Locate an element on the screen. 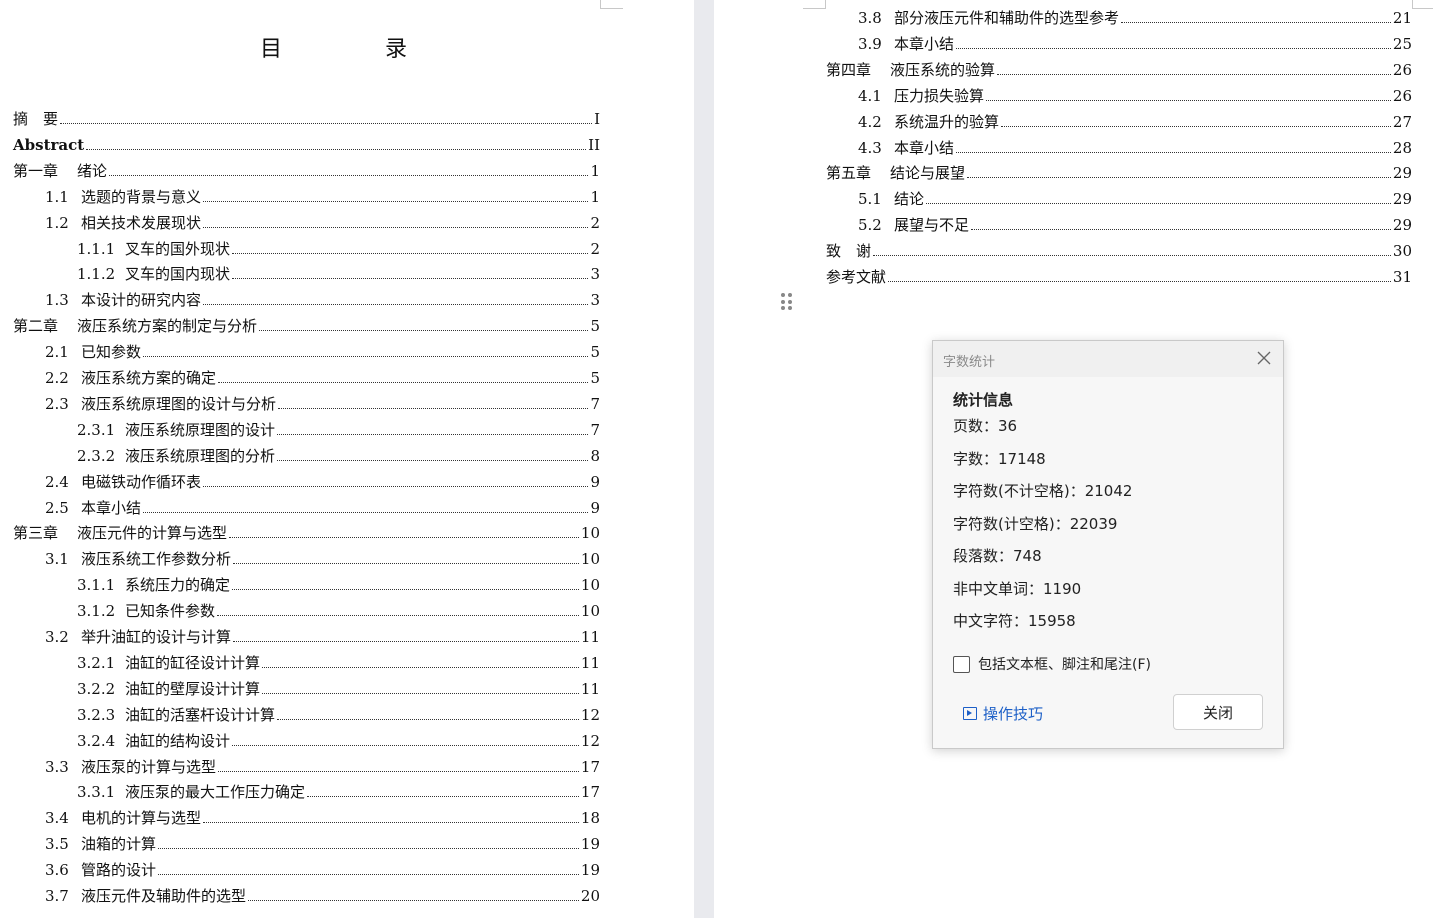  include-textbox-checkbox is located at coordinates (961, 664).